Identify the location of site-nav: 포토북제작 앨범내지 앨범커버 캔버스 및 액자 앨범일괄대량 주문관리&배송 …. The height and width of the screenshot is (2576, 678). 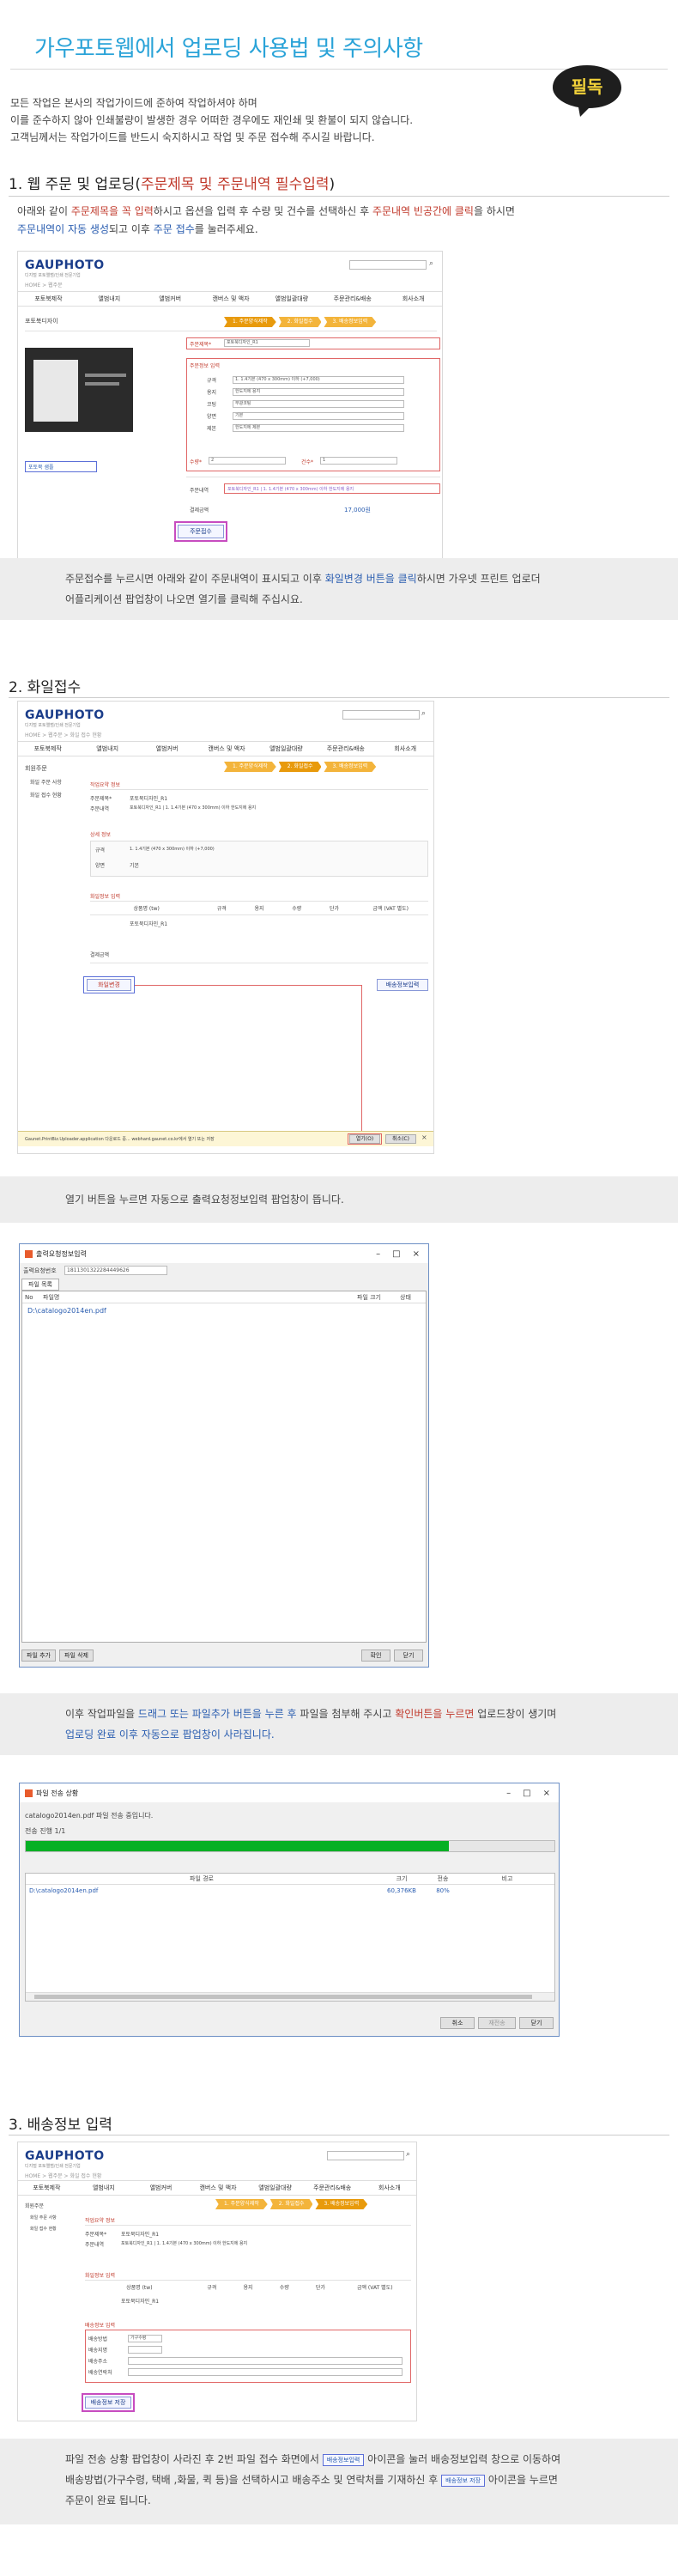
(226, 748).